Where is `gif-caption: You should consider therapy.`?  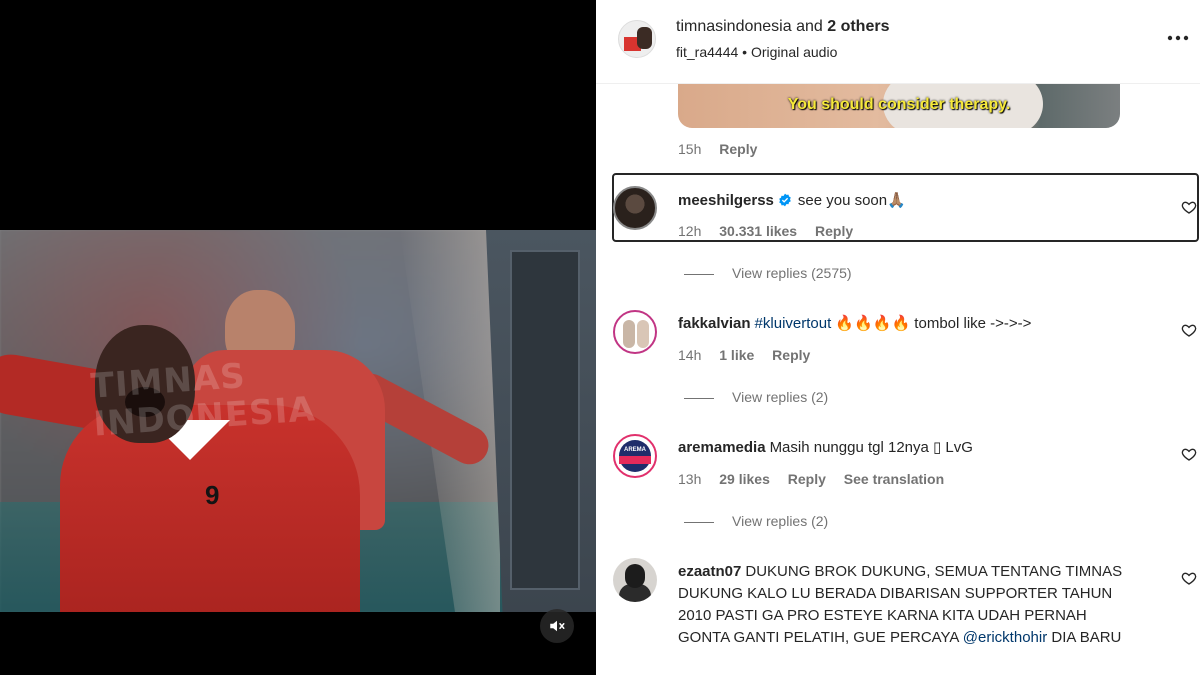
gif-caption: You should consider therapy. is located at coordinates (899, 104).